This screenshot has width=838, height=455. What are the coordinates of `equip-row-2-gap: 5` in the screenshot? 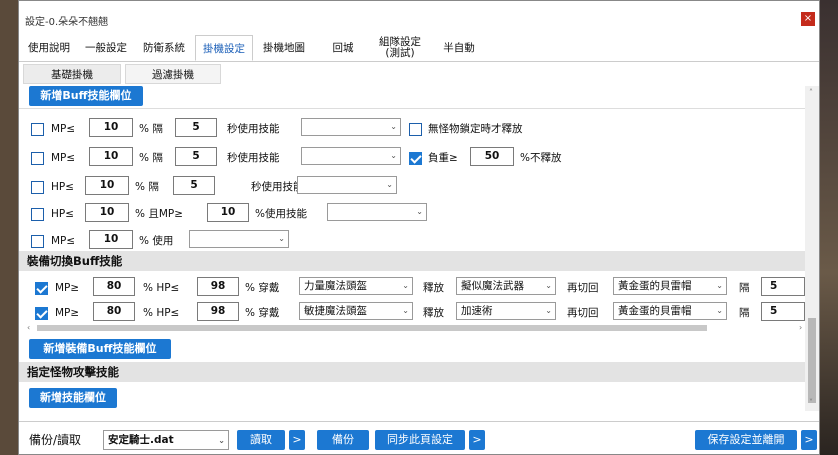 It's located at (783, 311).